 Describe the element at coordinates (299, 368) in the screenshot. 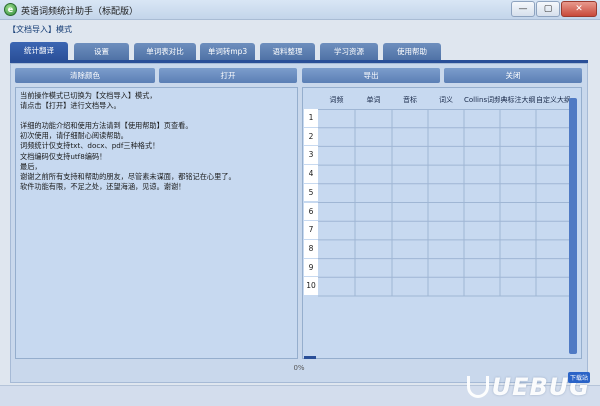

I see `progress-label: 0%` at that location.